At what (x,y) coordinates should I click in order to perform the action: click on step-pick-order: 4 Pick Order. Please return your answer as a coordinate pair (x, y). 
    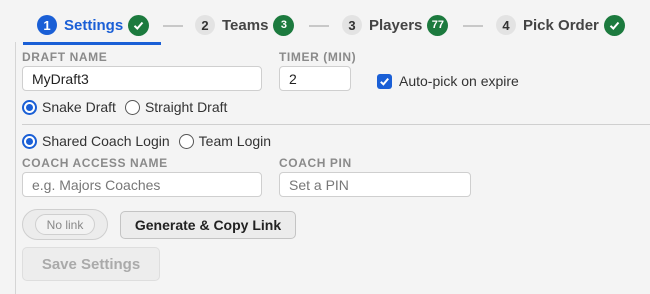
    Looking at the image, I should click on (560, 25).